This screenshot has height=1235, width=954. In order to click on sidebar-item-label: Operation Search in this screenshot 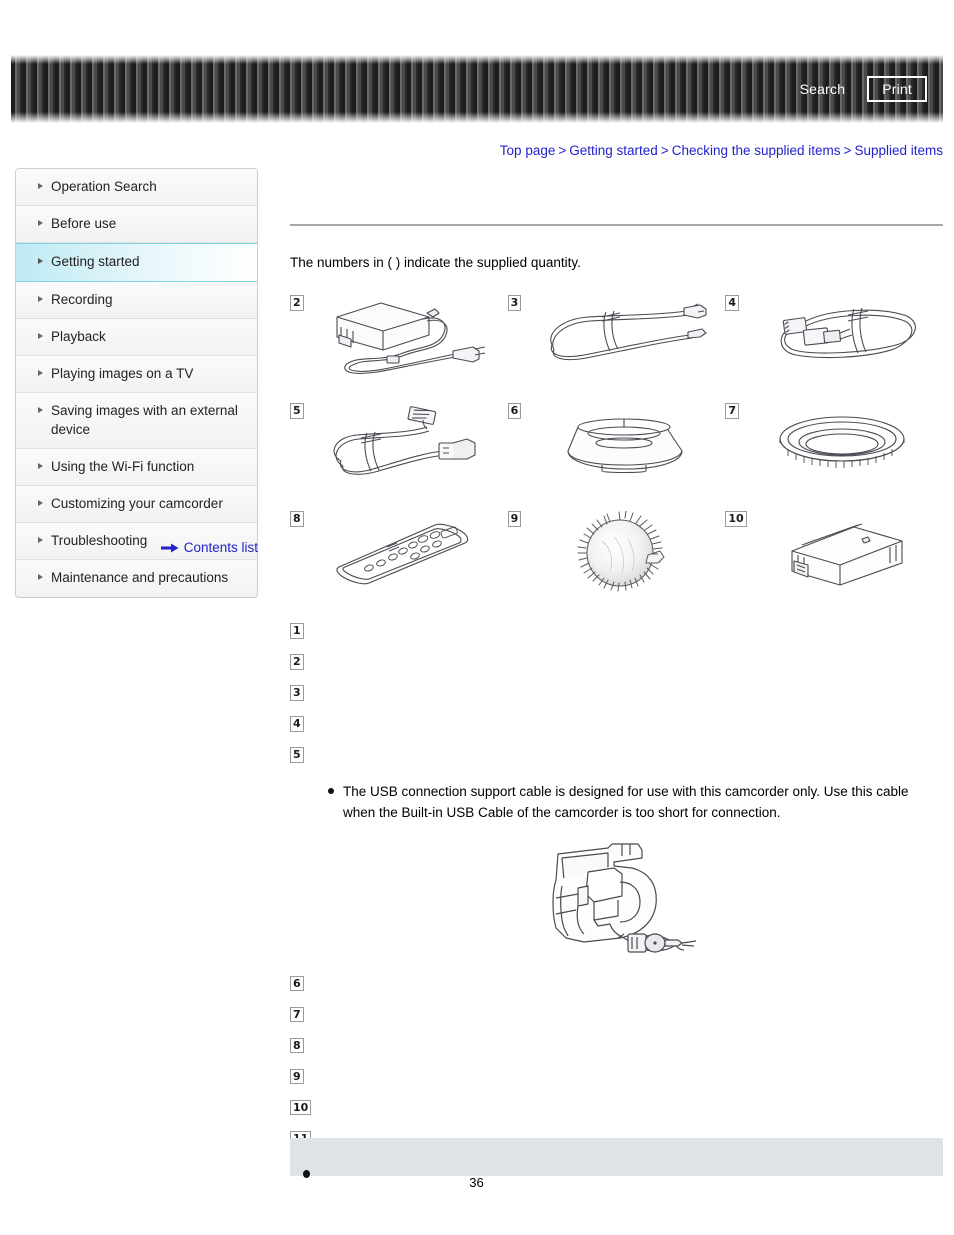, I will do `click(104, 186)`.